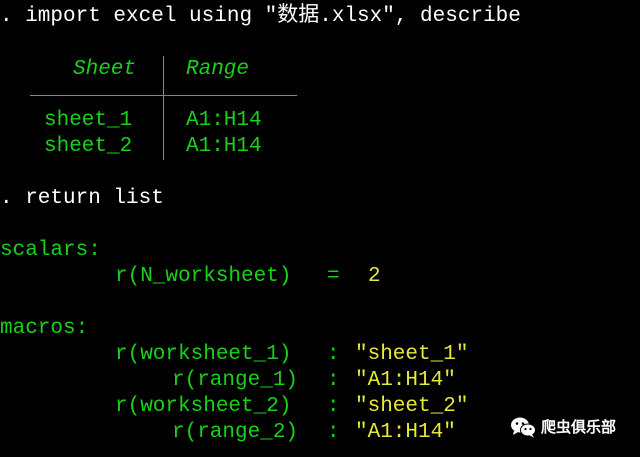 This screenshot has height=457, width=640. I want to click on watermark: 爬虫俱乐部, so click(563, 427).